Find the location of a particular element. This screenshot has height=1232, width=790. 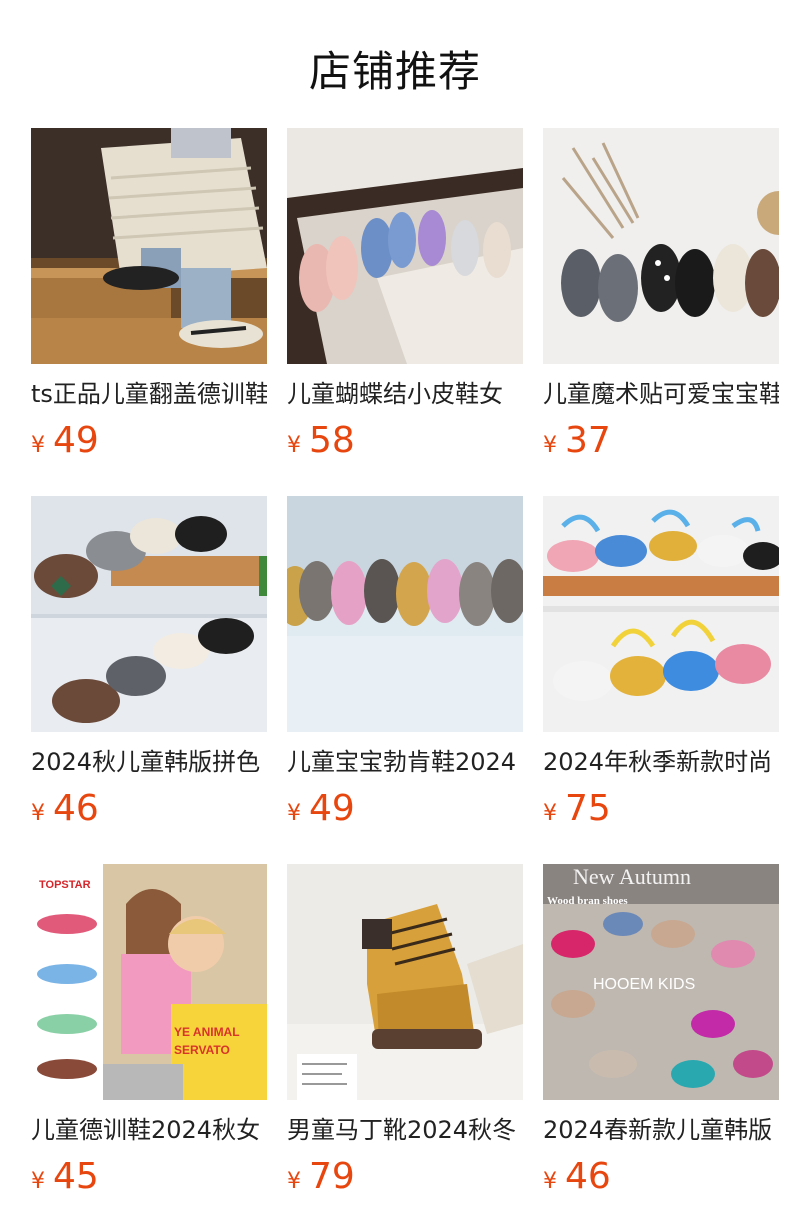

product-name: 男童马丁靴2024秋冬 is located at coordinates (405, 1130).